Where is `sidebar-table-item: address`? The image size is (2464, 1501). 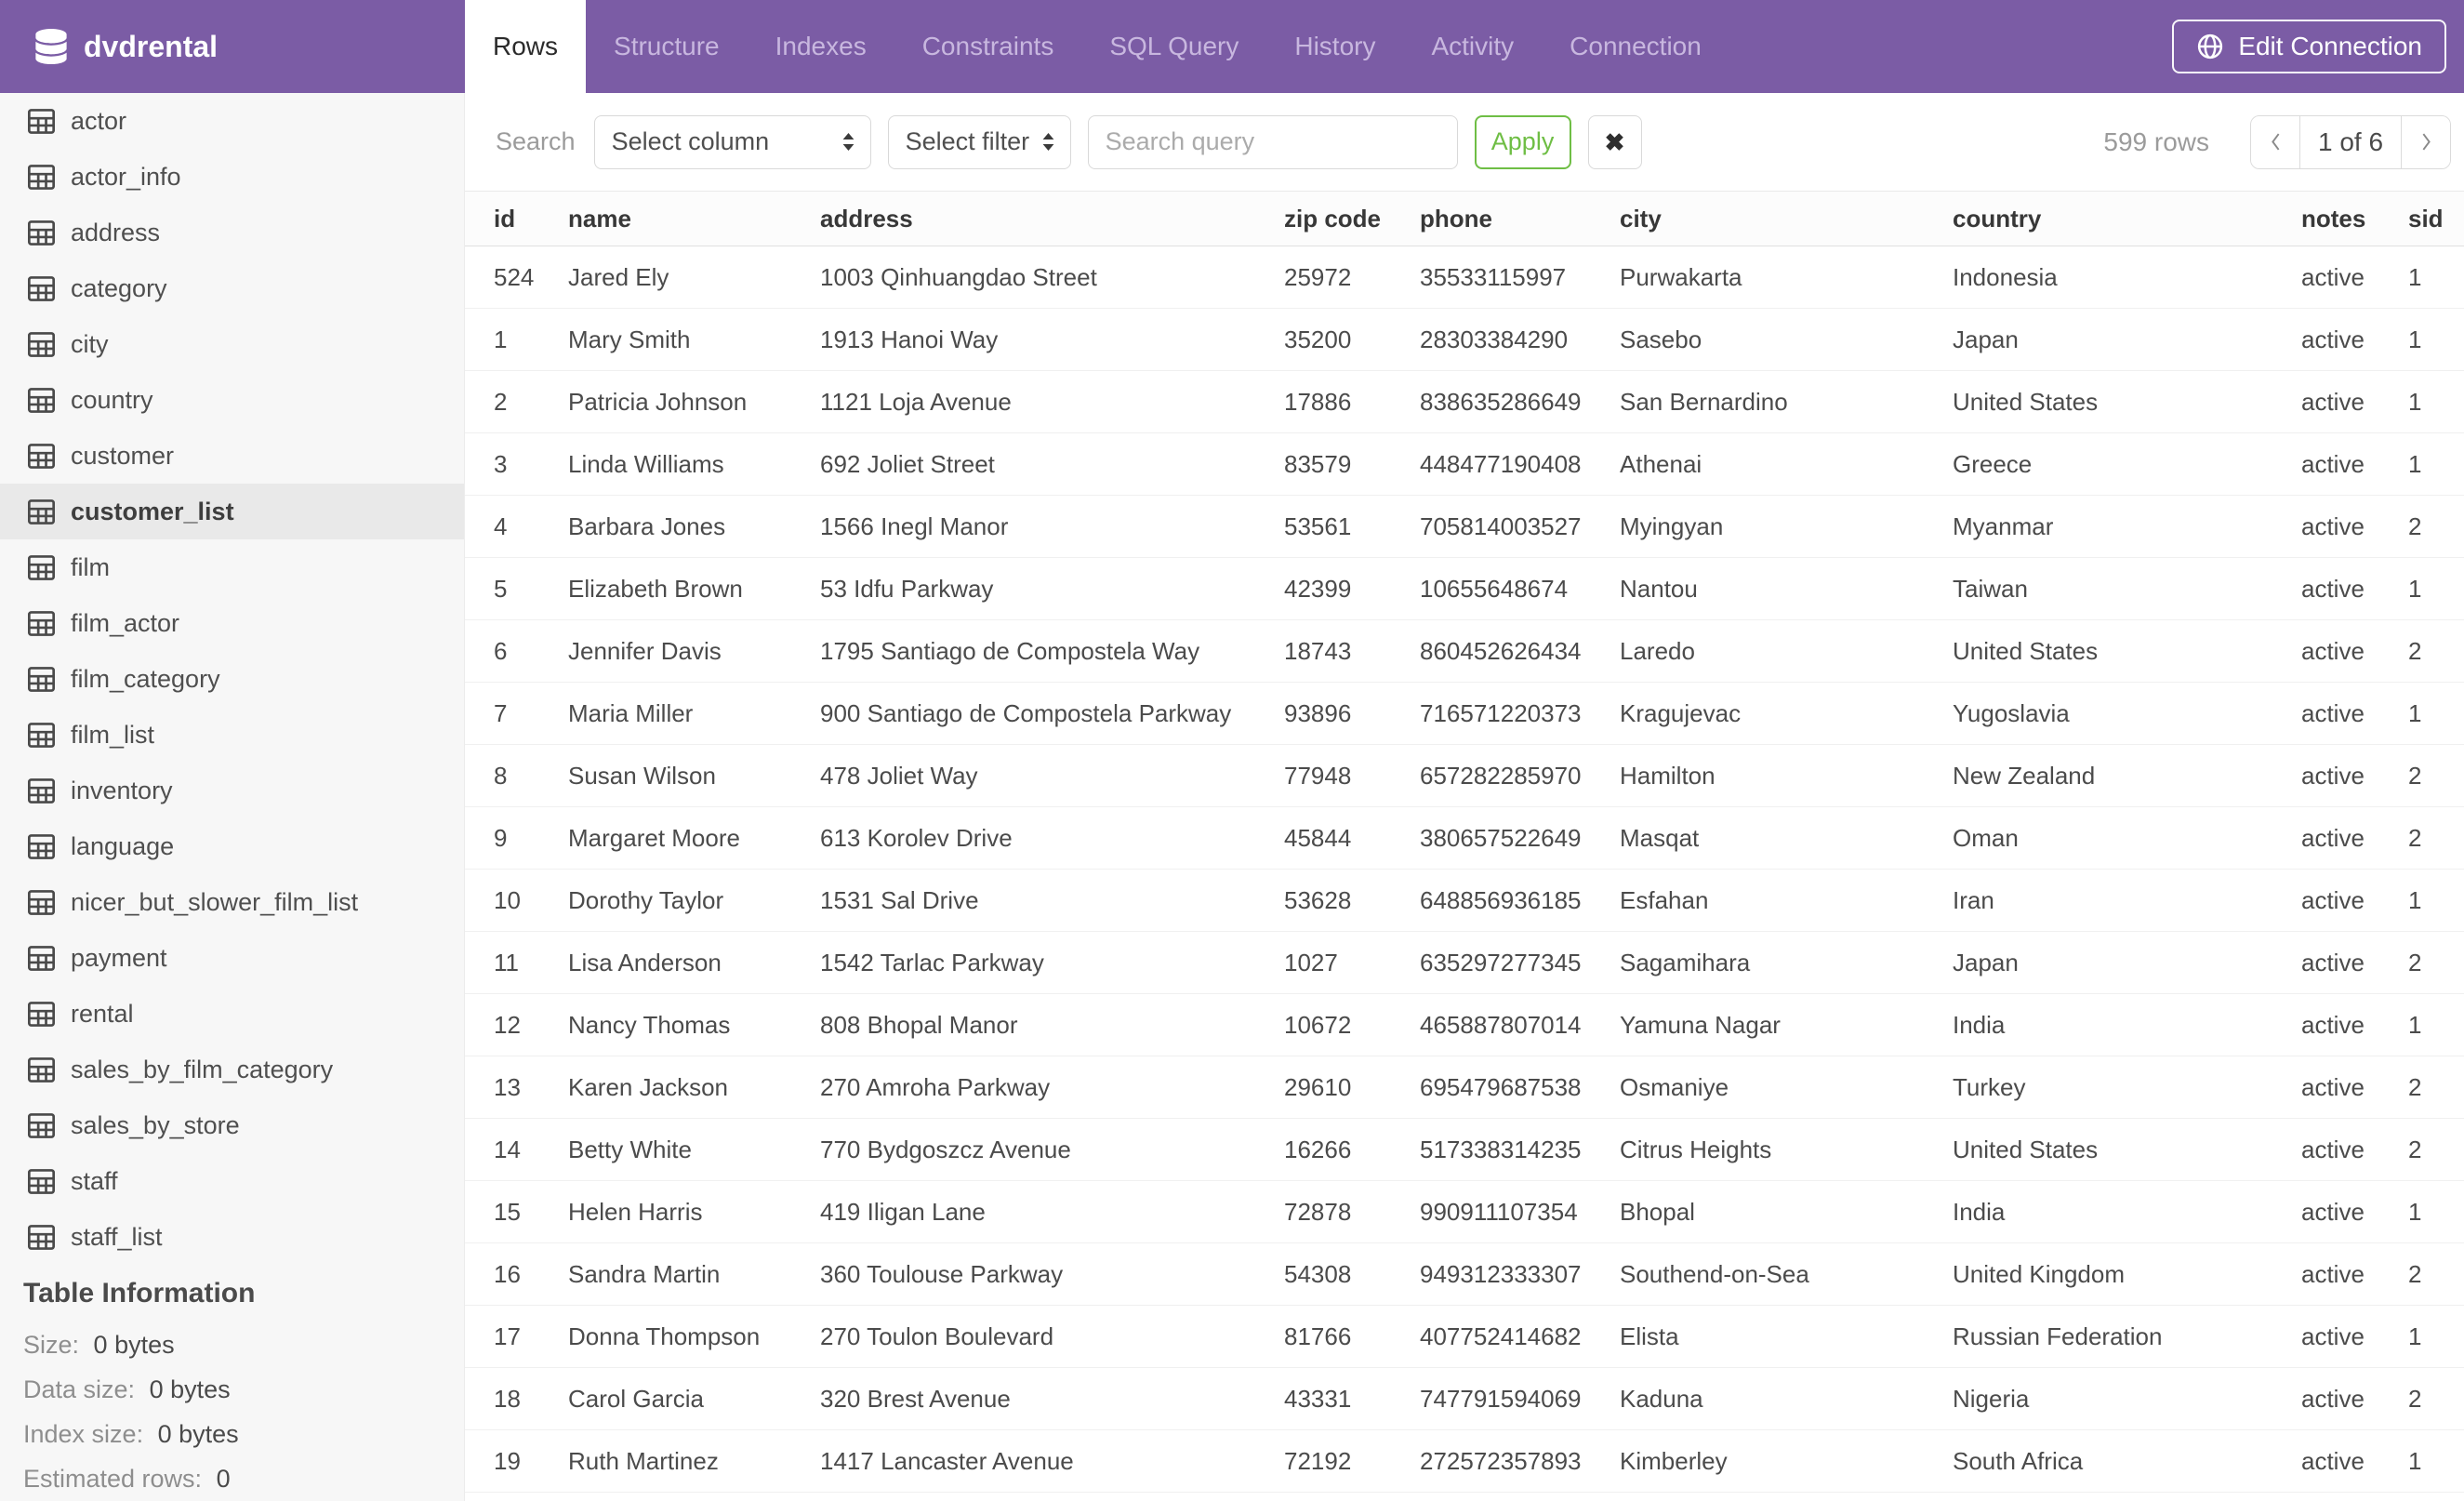 sidebar-table-item: address is located at coordinates (232, 232).